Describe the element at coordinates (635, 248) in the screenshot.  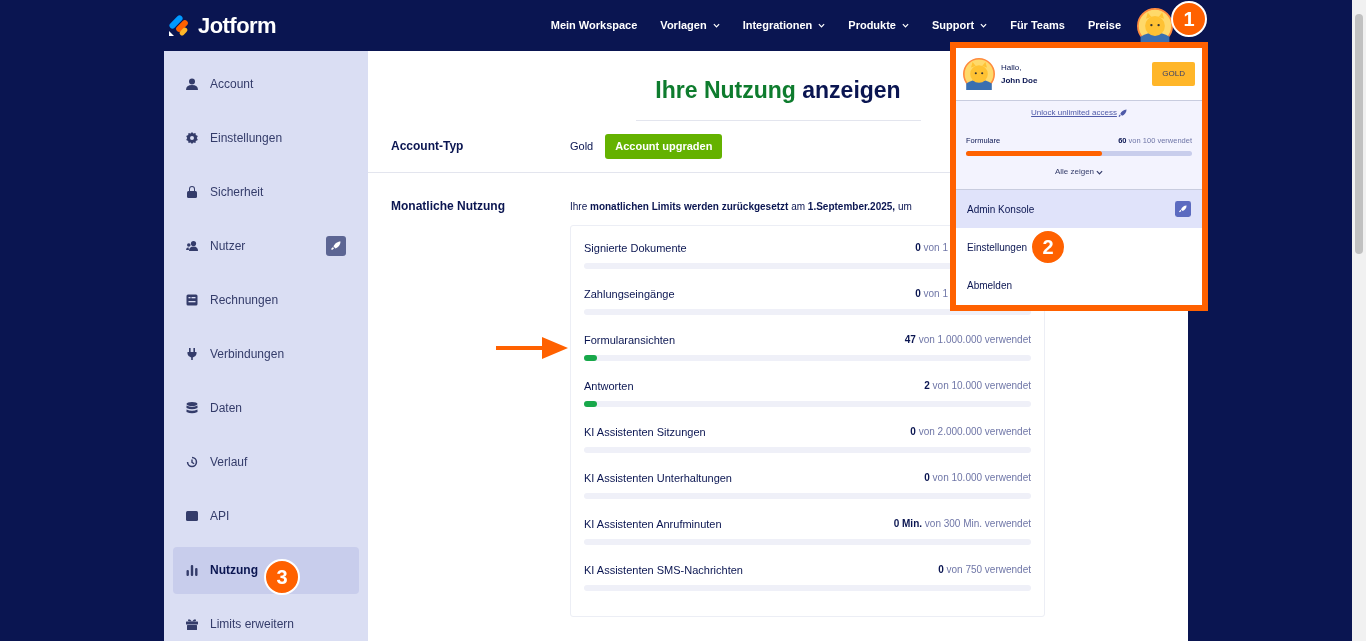
I see `usage-label: Signierte Dokumente` at that location.